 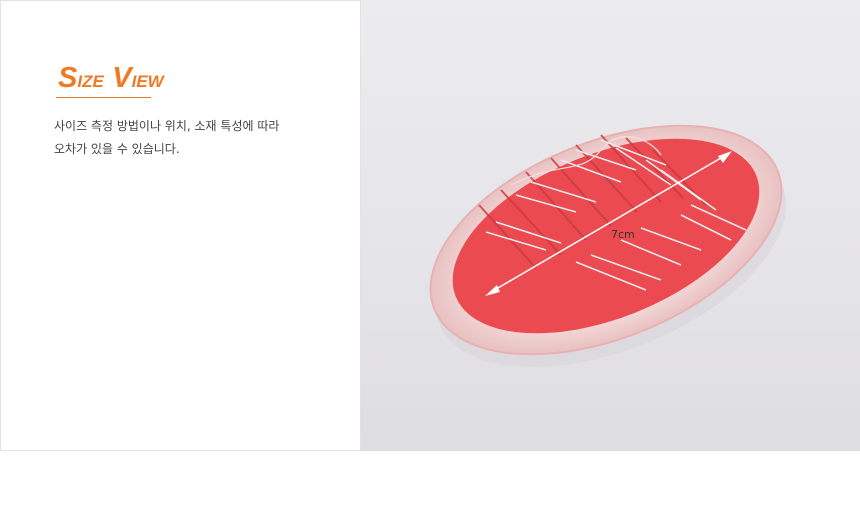 I want to click on title-rest-view: IEW, so click(x=147, y=81).